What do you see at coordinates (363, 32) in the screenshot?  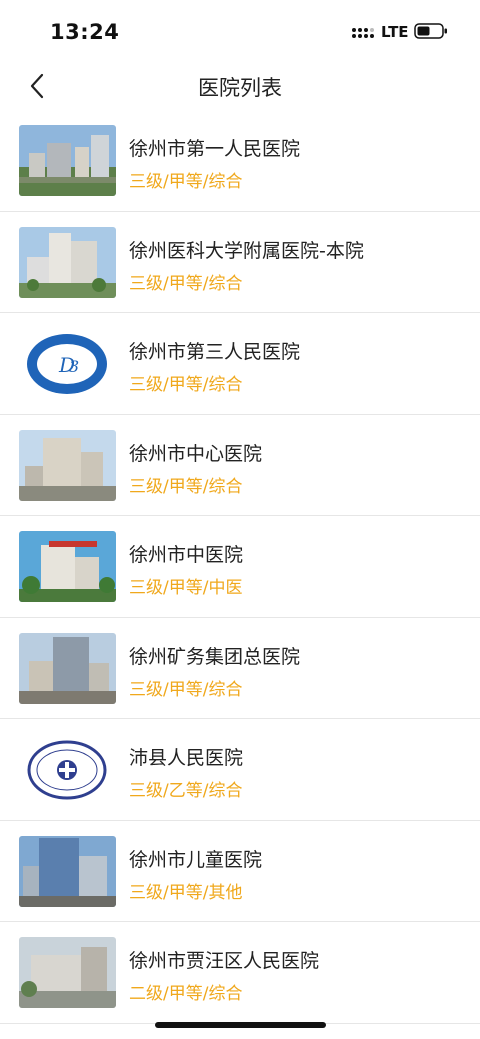 I see `cellular-signal-icon` at bounding box center [363, 32].